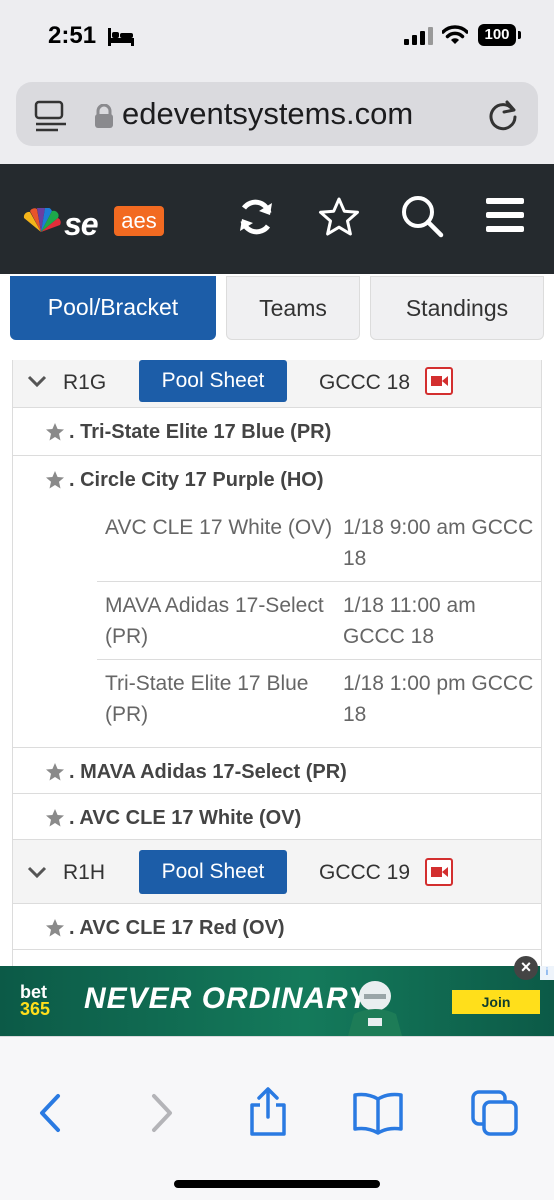  What do you see at coordinates (503, 115) in the screenshot?
I see `reload-icon` at bounding box center [503, 115].